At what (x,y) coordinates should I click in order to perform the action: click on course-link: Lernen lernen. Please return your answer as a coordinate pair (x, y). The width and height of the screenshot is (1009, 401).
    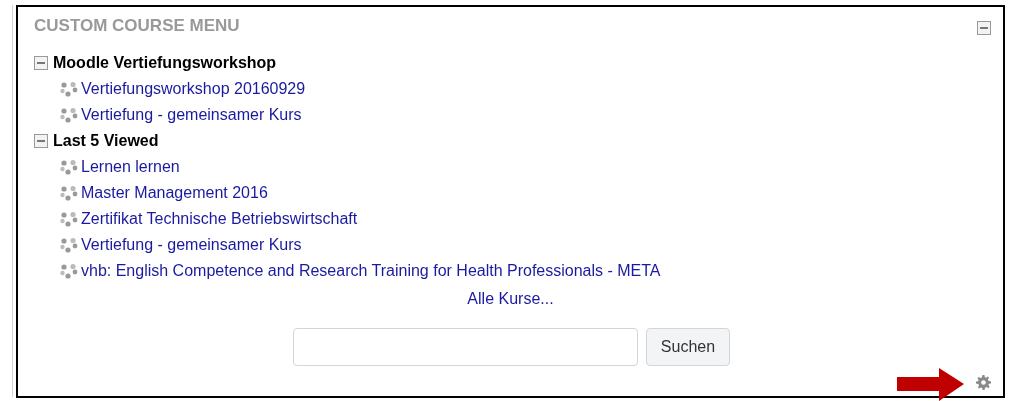
    Looking at the image, I should click on (130, 167).